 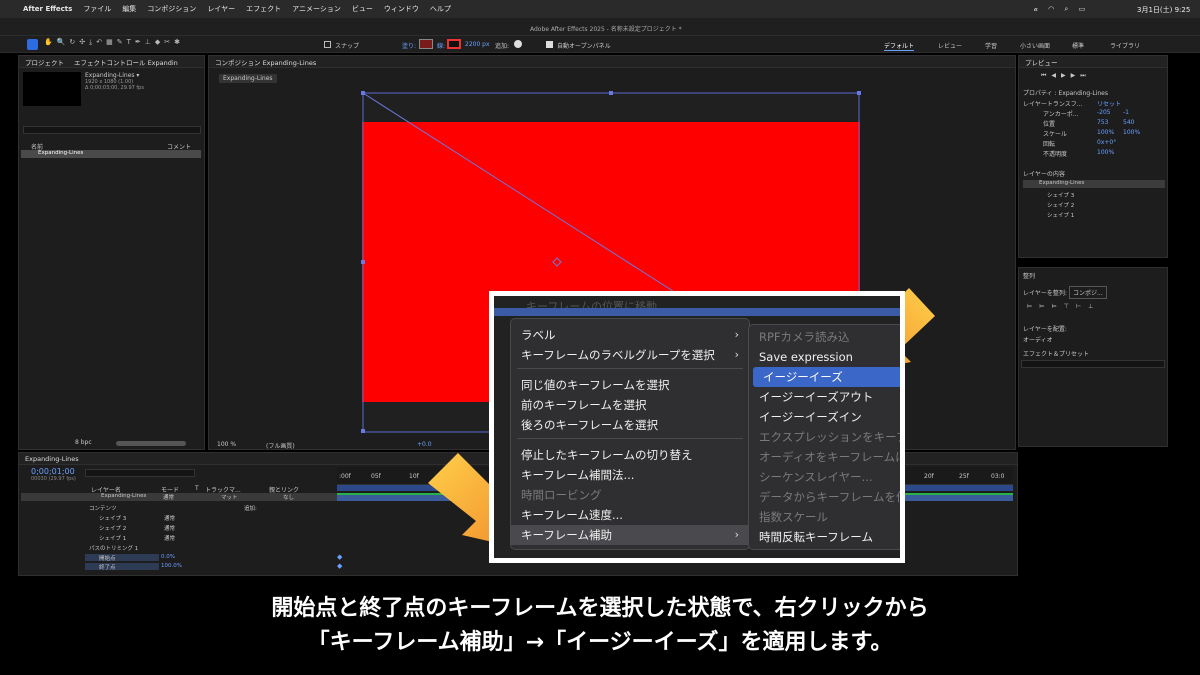 I want to click on menu-item-select-same: 同じ値のキーフレームを選択, so click(x=630, y=385).